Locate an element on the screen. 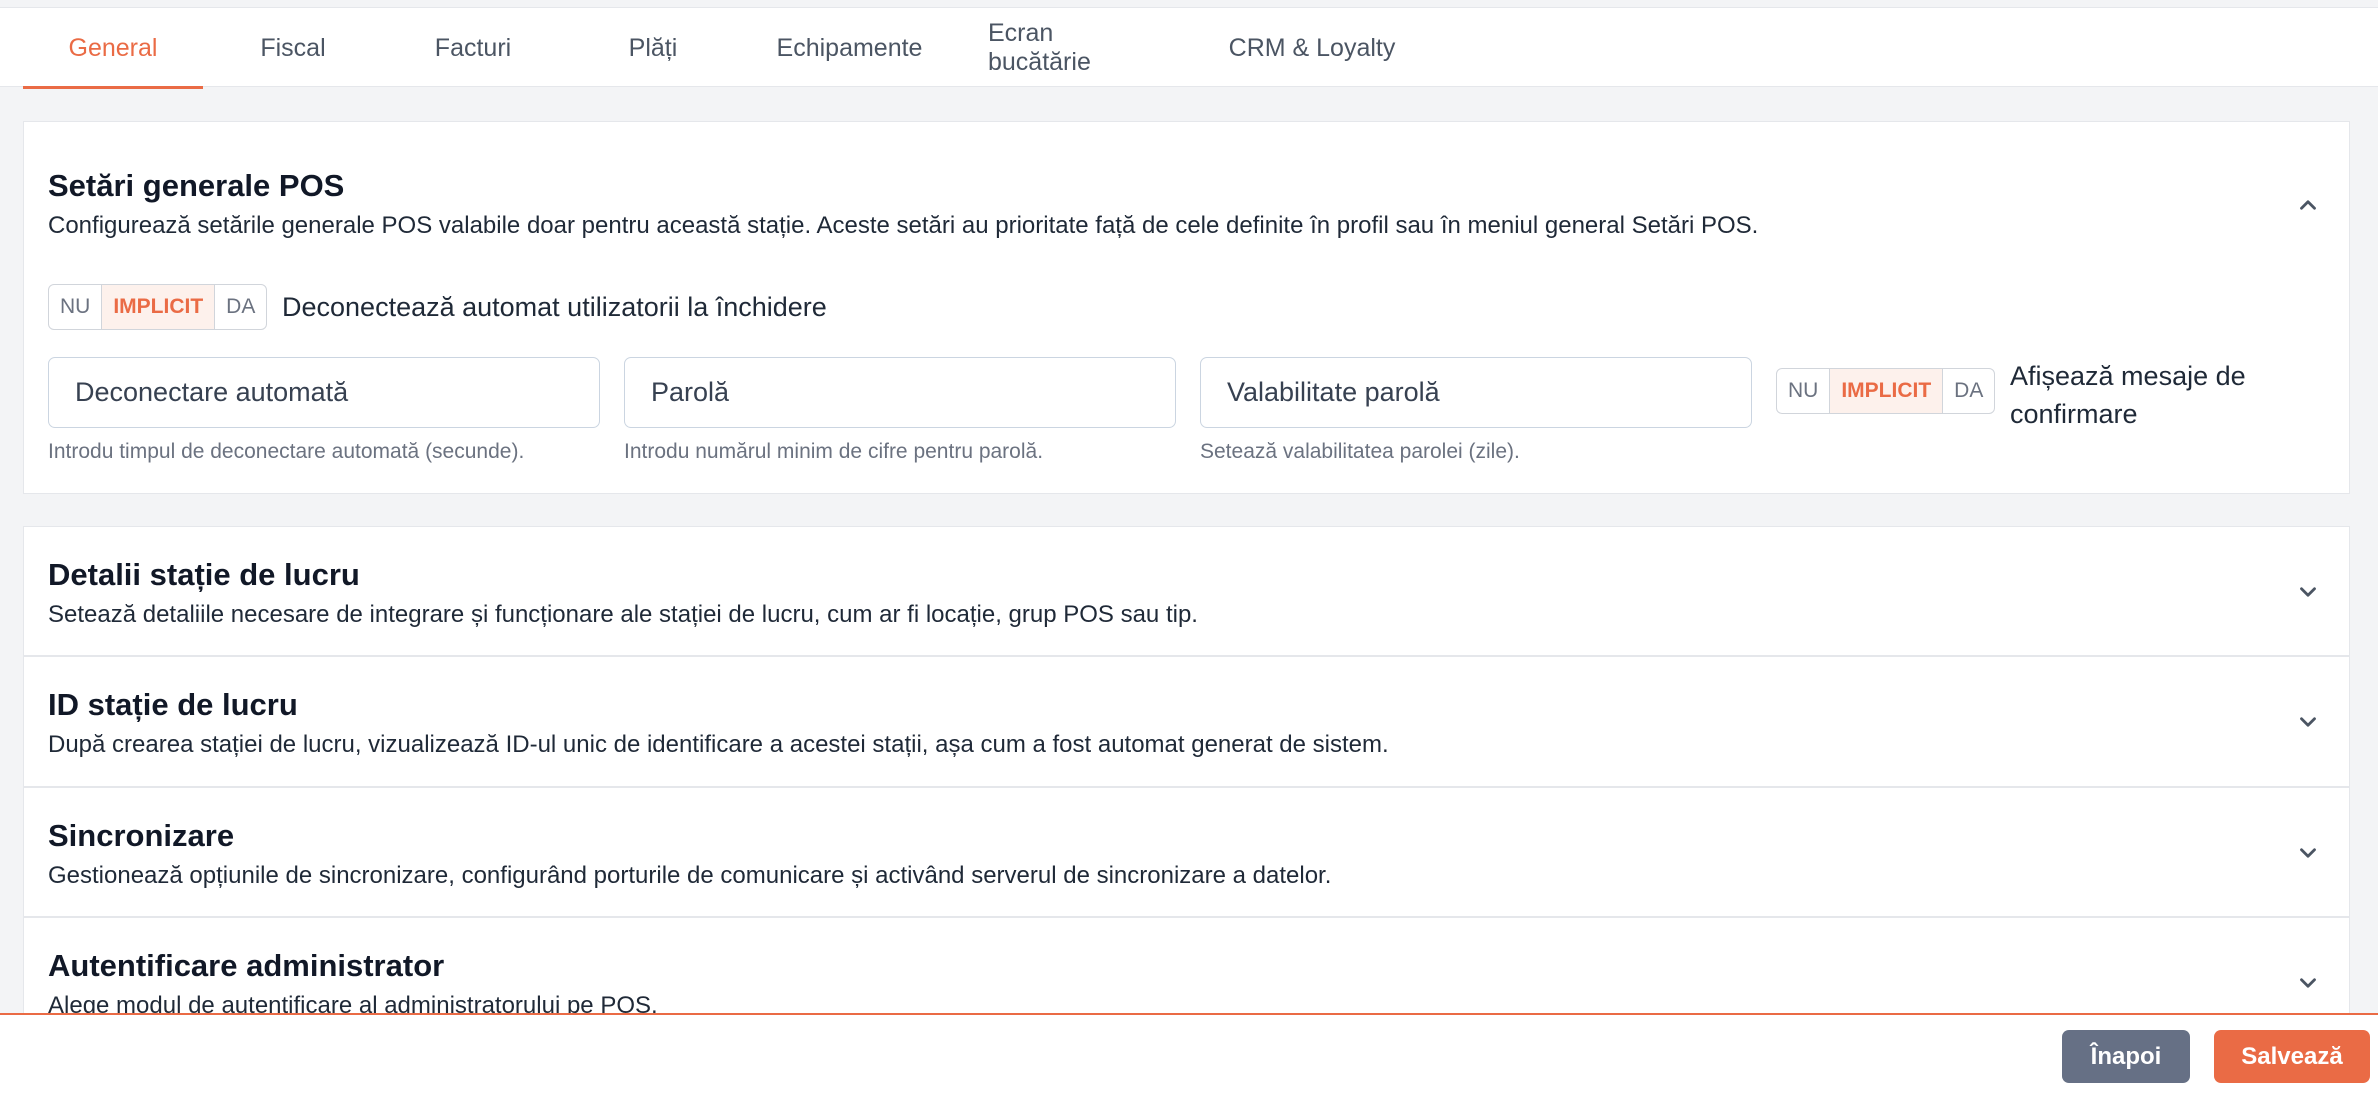 Image resolution: width=2378 pixels, height=1096 pixels. back-button: Înapoi is located at coordinates (2126, 1056).